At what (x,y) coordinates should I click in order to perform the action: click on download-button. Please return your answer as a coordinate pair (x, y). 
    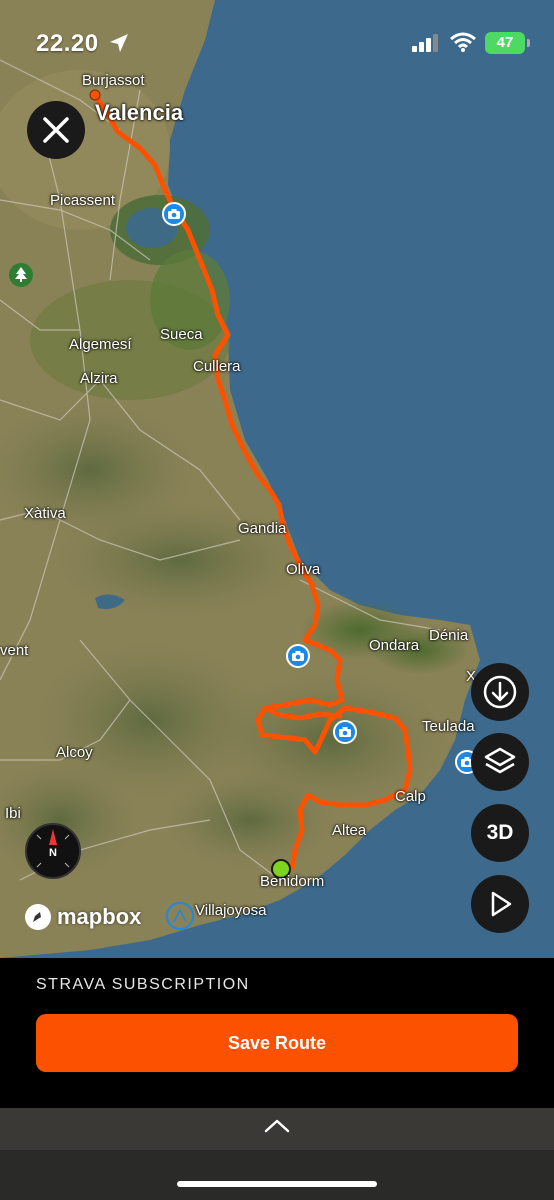
    Looking at the image, I should click on (500, 692).